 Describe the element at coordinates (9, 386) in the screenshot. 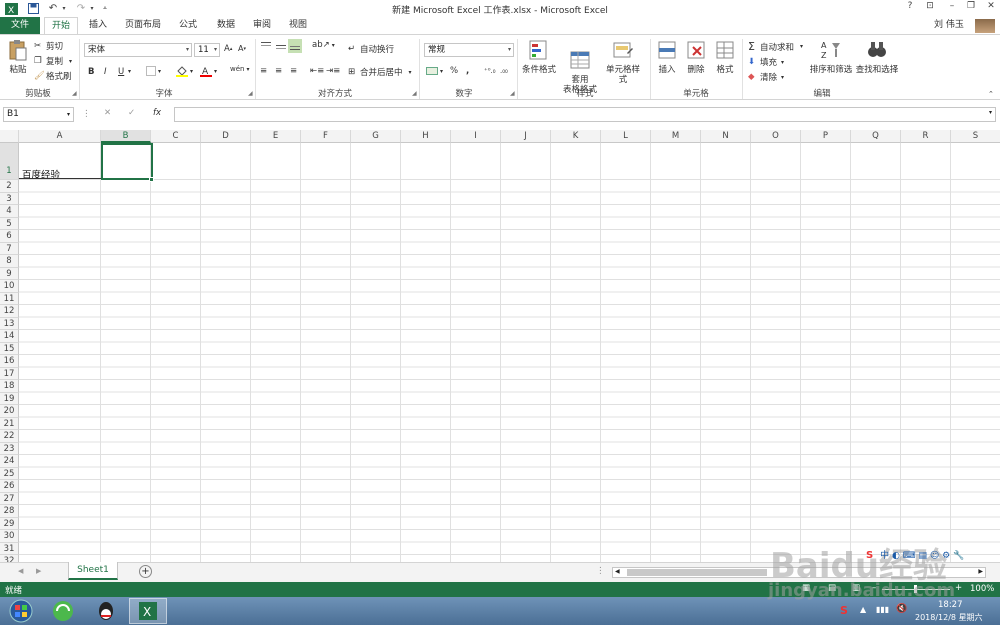

I see `row-header-18: 18` at that location.